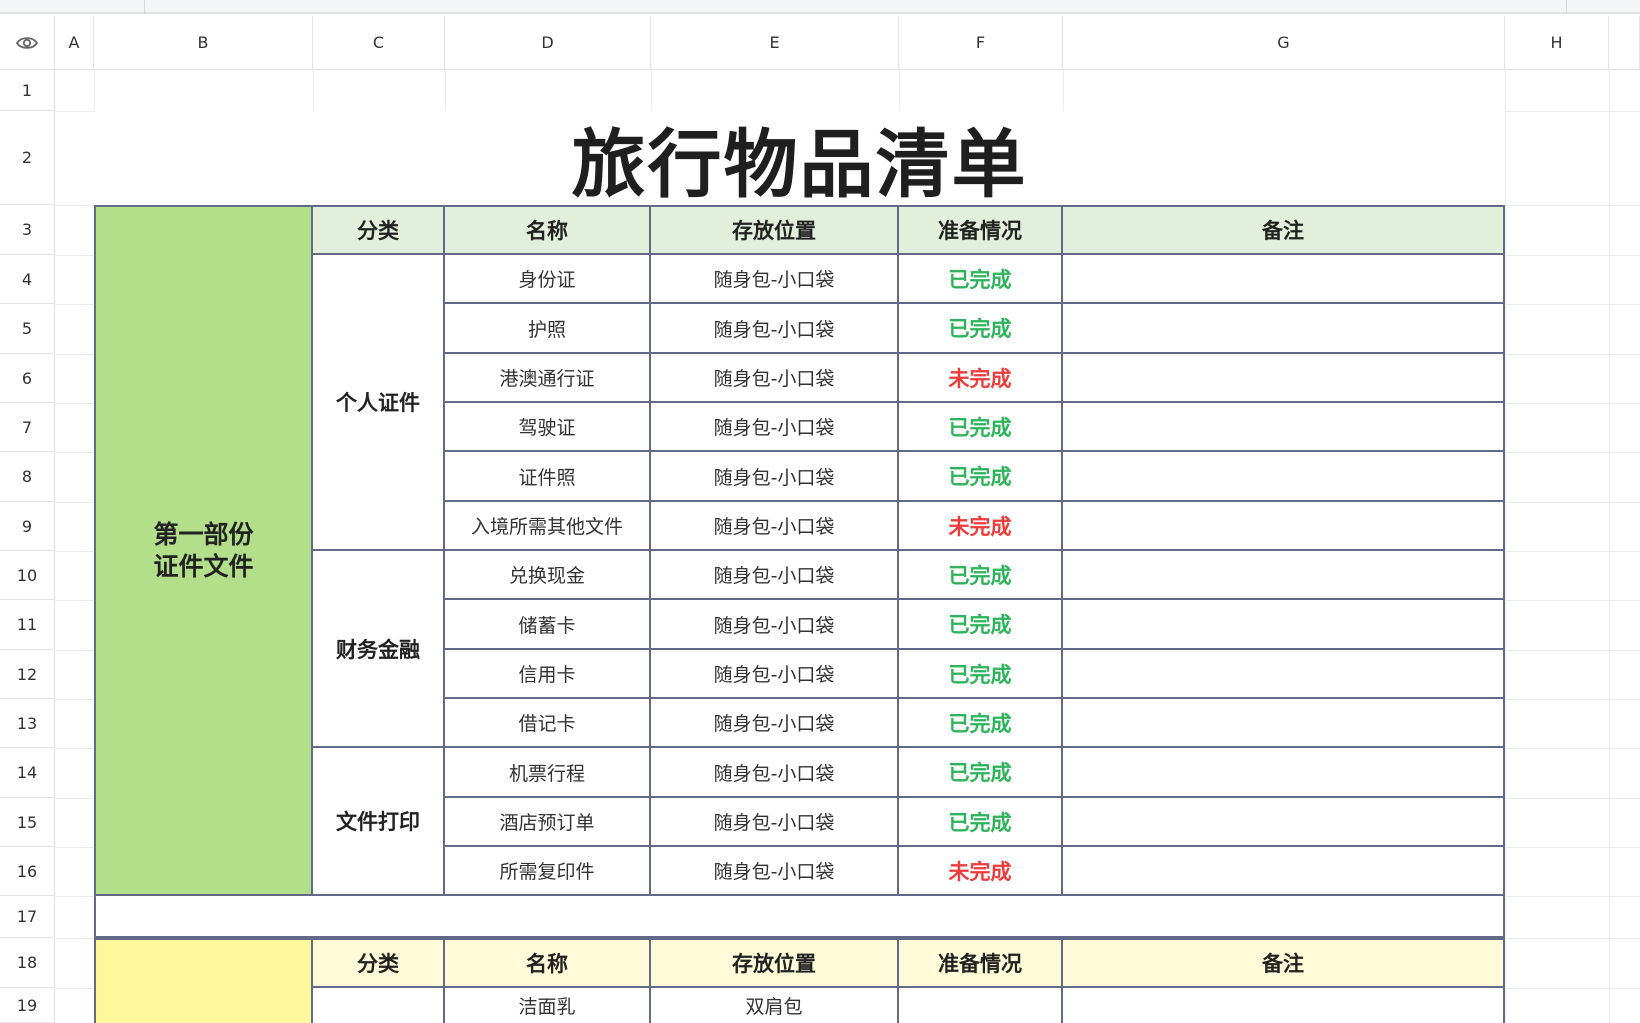 The width and height of the screenshot is (1640, 1023). What do you see at coordinates (775, 1005) in the screenshot?
I see `item-location-cell: 双肩包` at bounding box center [775, 1005].